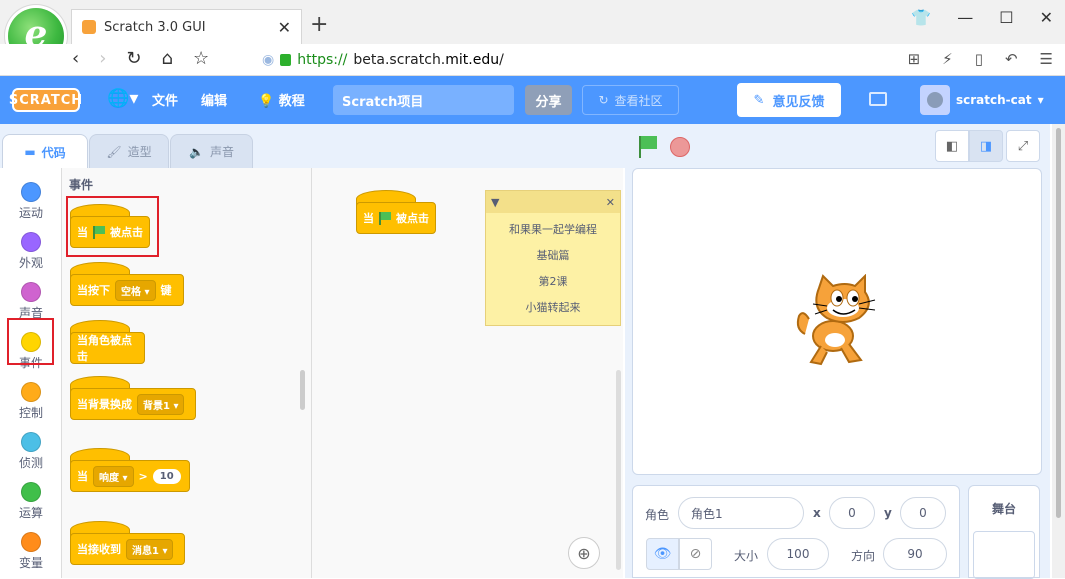 This screenshot has height=579, width=1065. Describe the element at coordinates (281, 99) in the screenshot. I see `menu-tutorials: 💡 教程` at that location.